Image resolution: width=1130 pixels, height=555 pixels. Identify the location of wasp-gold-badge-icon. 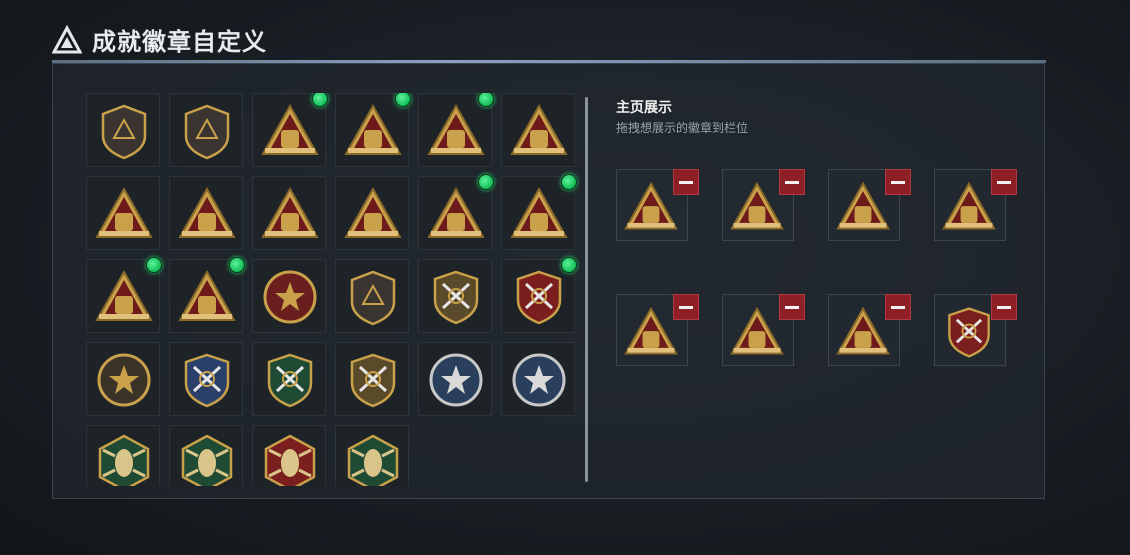
(373, 460).